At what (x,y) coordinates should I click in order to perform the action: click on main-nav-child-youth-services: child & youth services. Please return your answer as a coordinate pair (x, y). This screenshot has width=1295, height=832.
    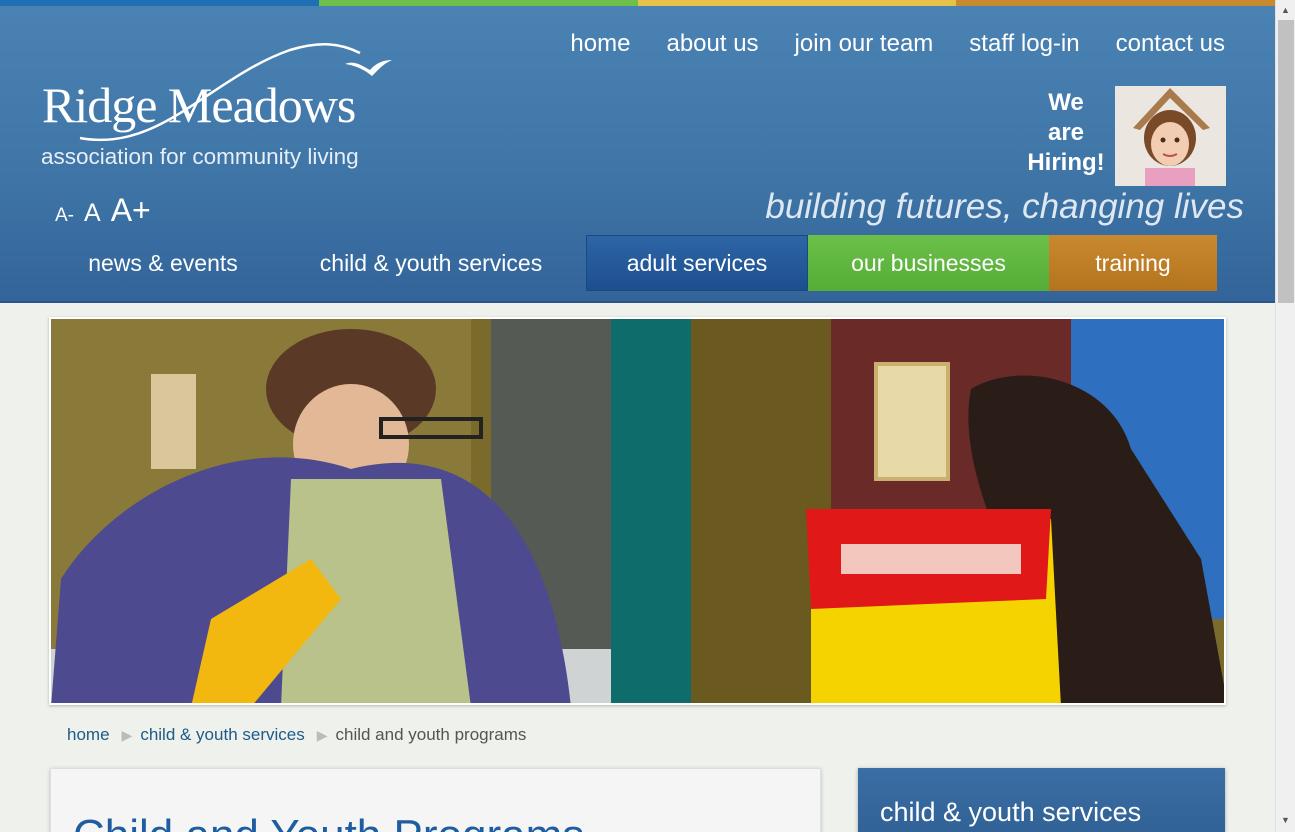
    Looking at the image, I should click on (431, 263).